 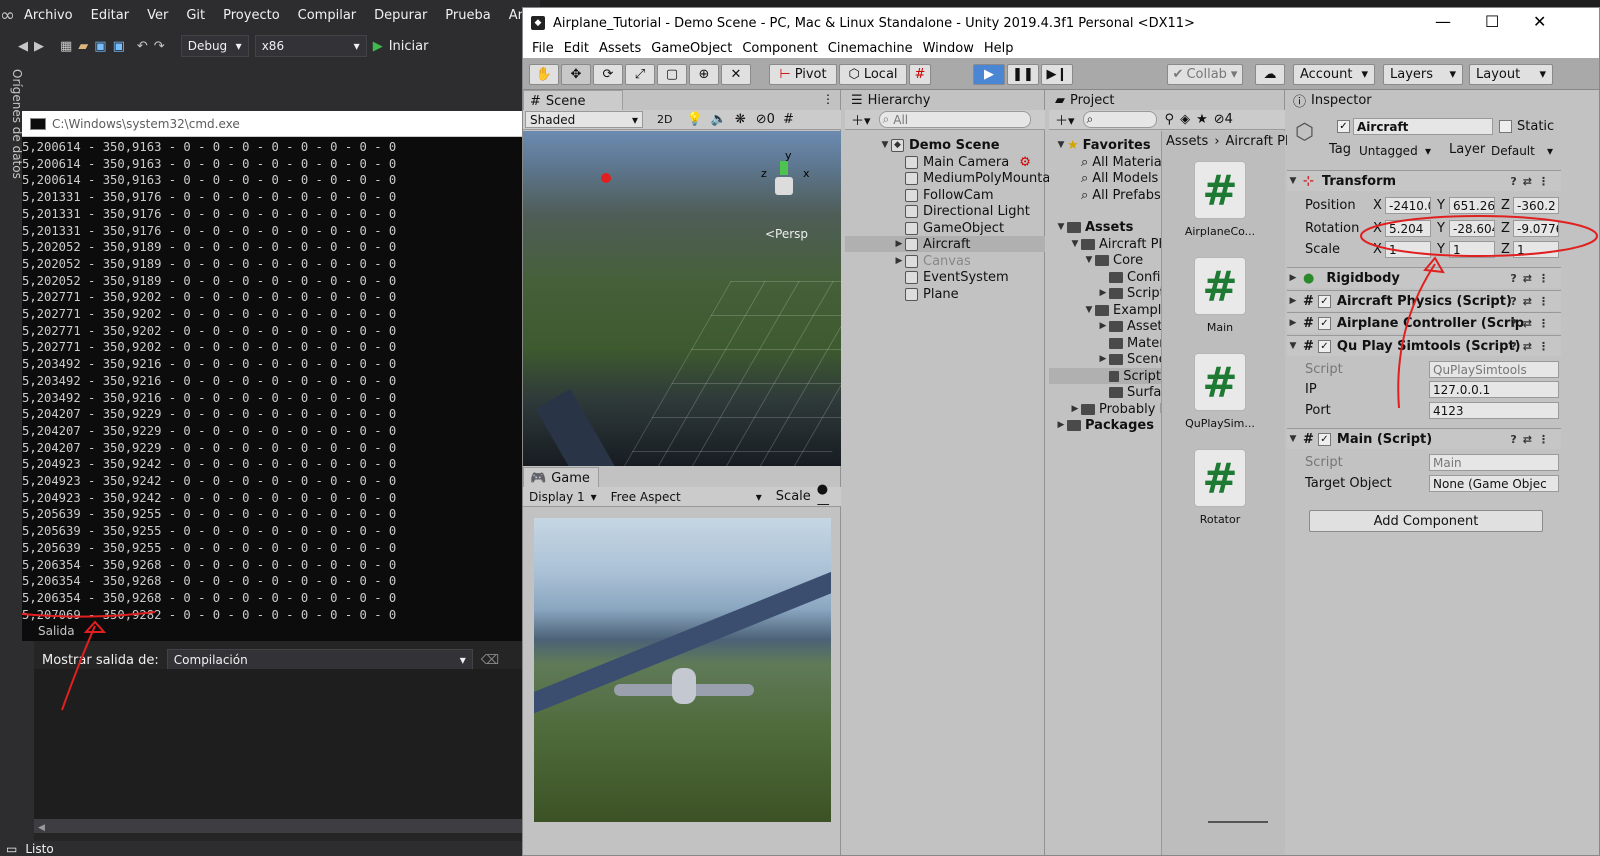 What do you see at coordinates (932, 261) in the screenshot?
I see `hierarchy-item-canvas: ▶ Canvas` at bounding box center [932, 261].